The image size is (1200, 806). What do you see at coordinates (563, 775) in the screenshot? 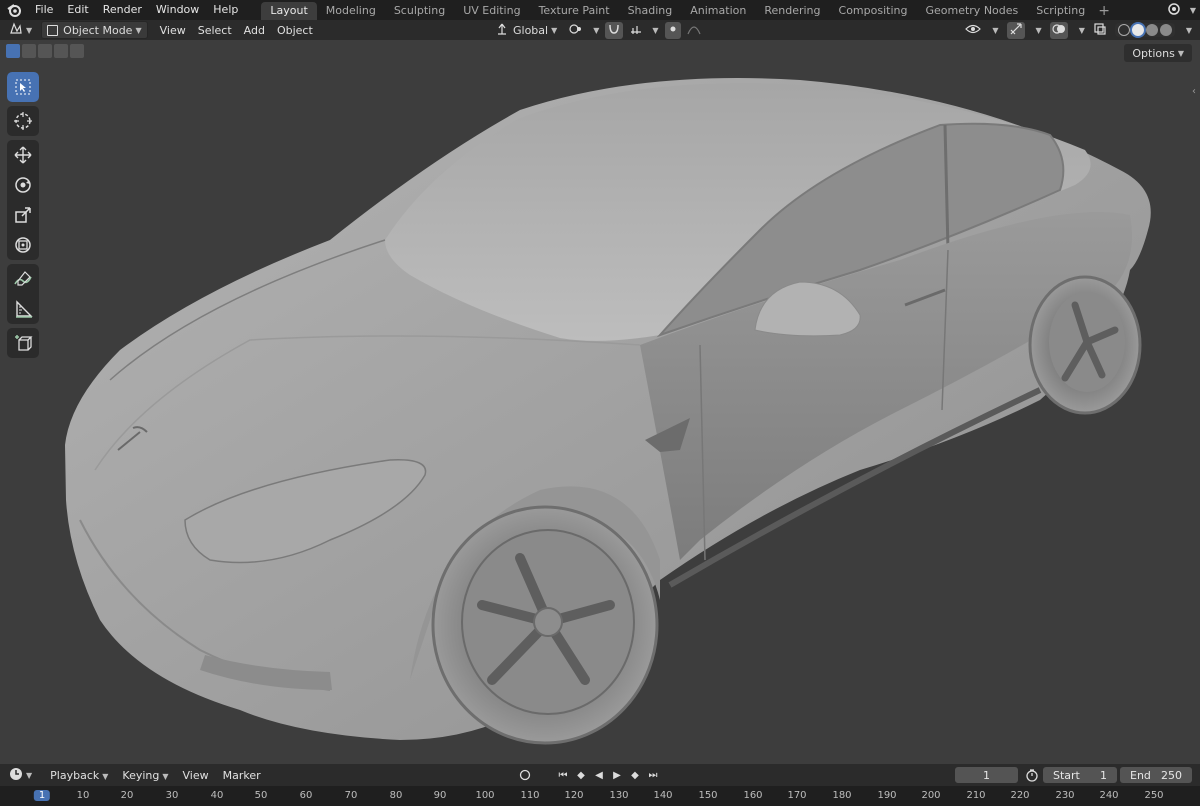
I see `jump-start-icon: ⏮` at bounding box center [563, 775].